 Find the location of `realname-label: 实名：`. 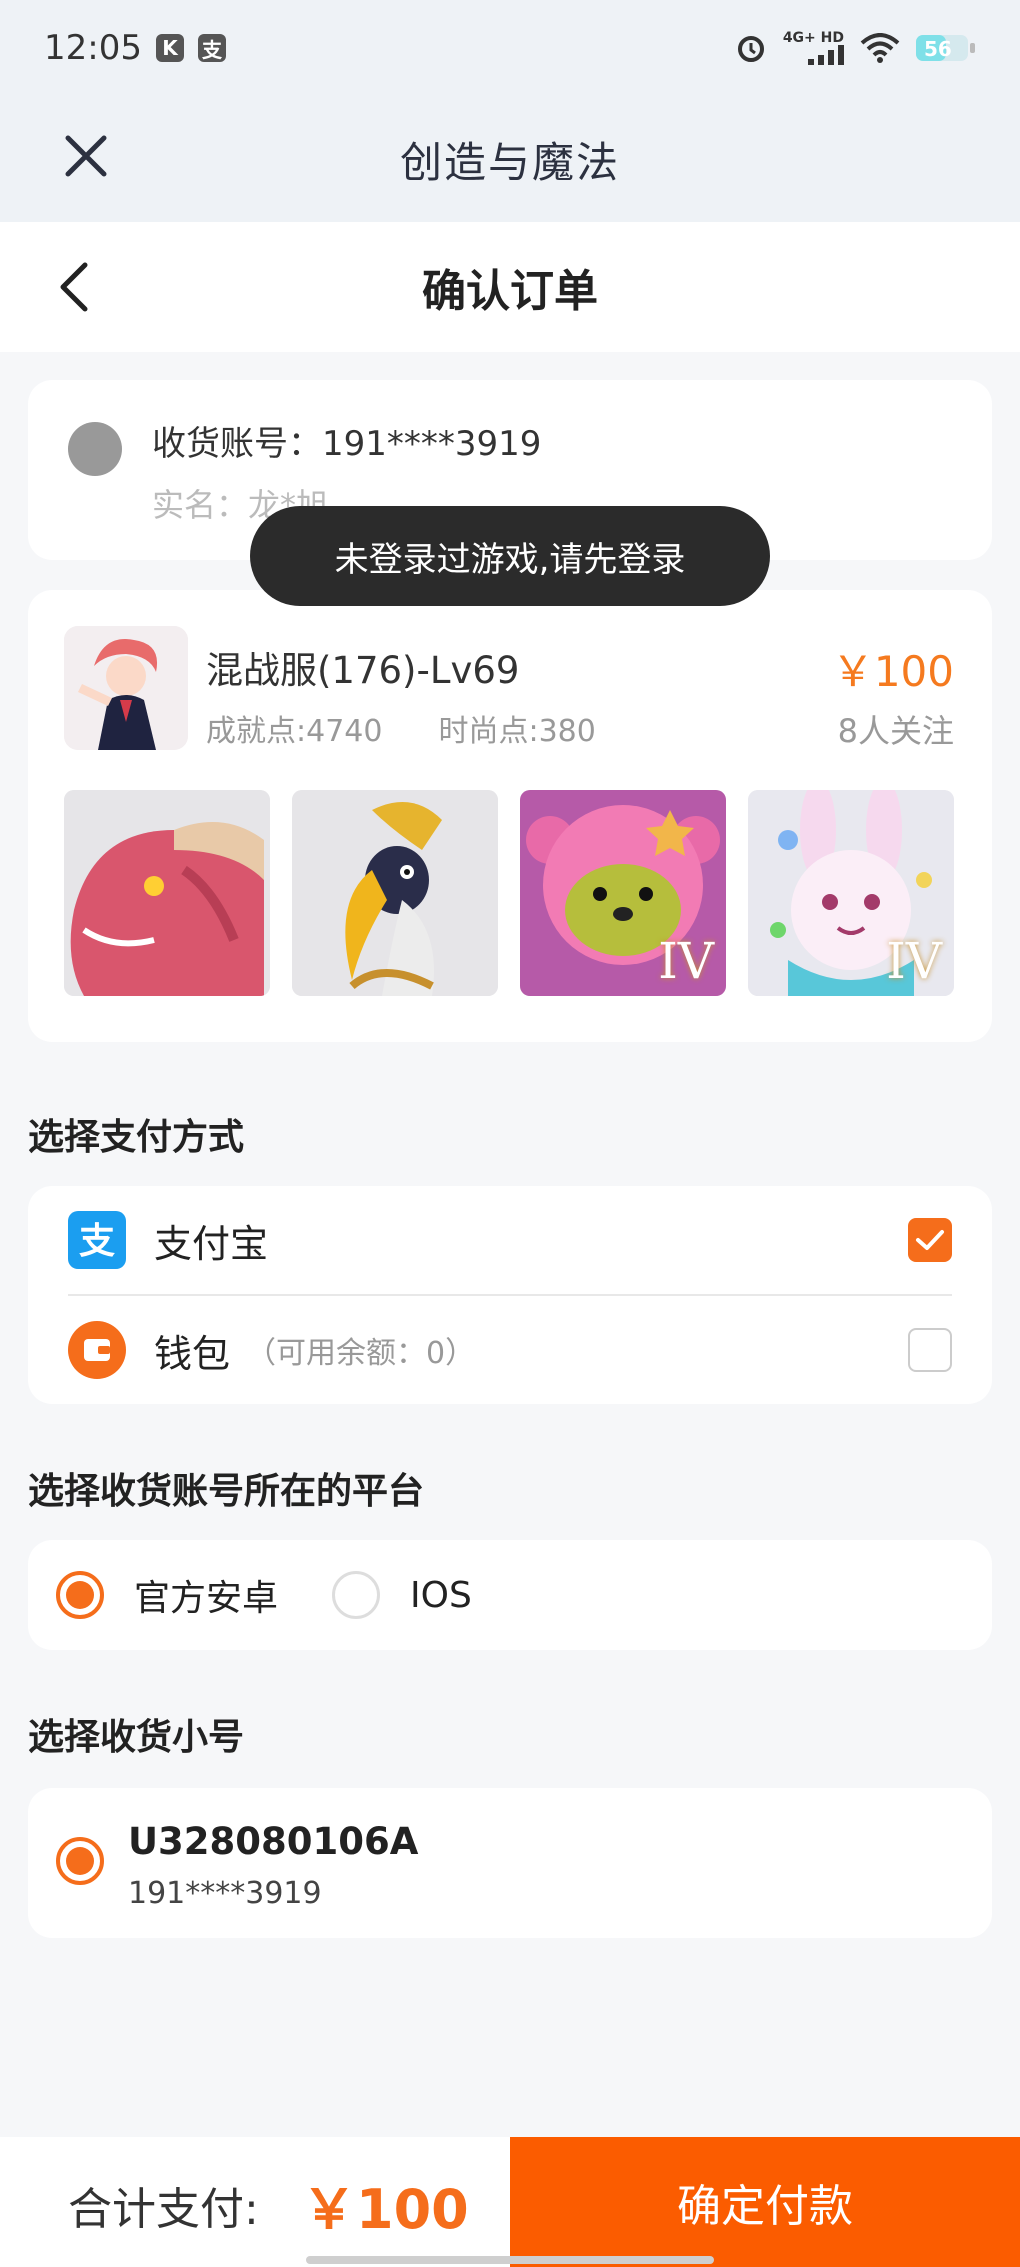

realname-label: 实名： is located at coordinates (200, 505).